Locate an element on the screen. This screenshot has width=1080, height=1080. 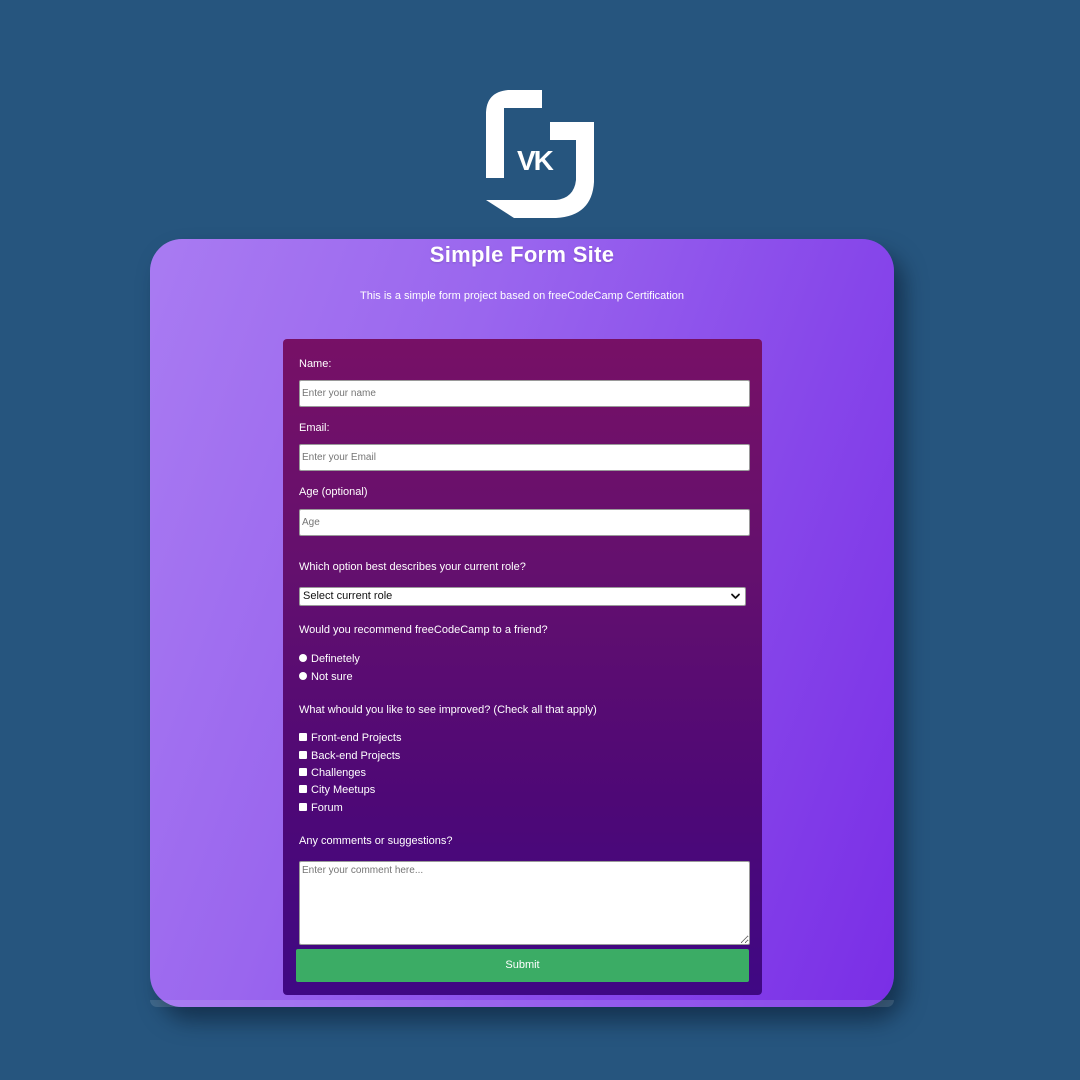
comments-textarea is located at coordinates (524, 903).